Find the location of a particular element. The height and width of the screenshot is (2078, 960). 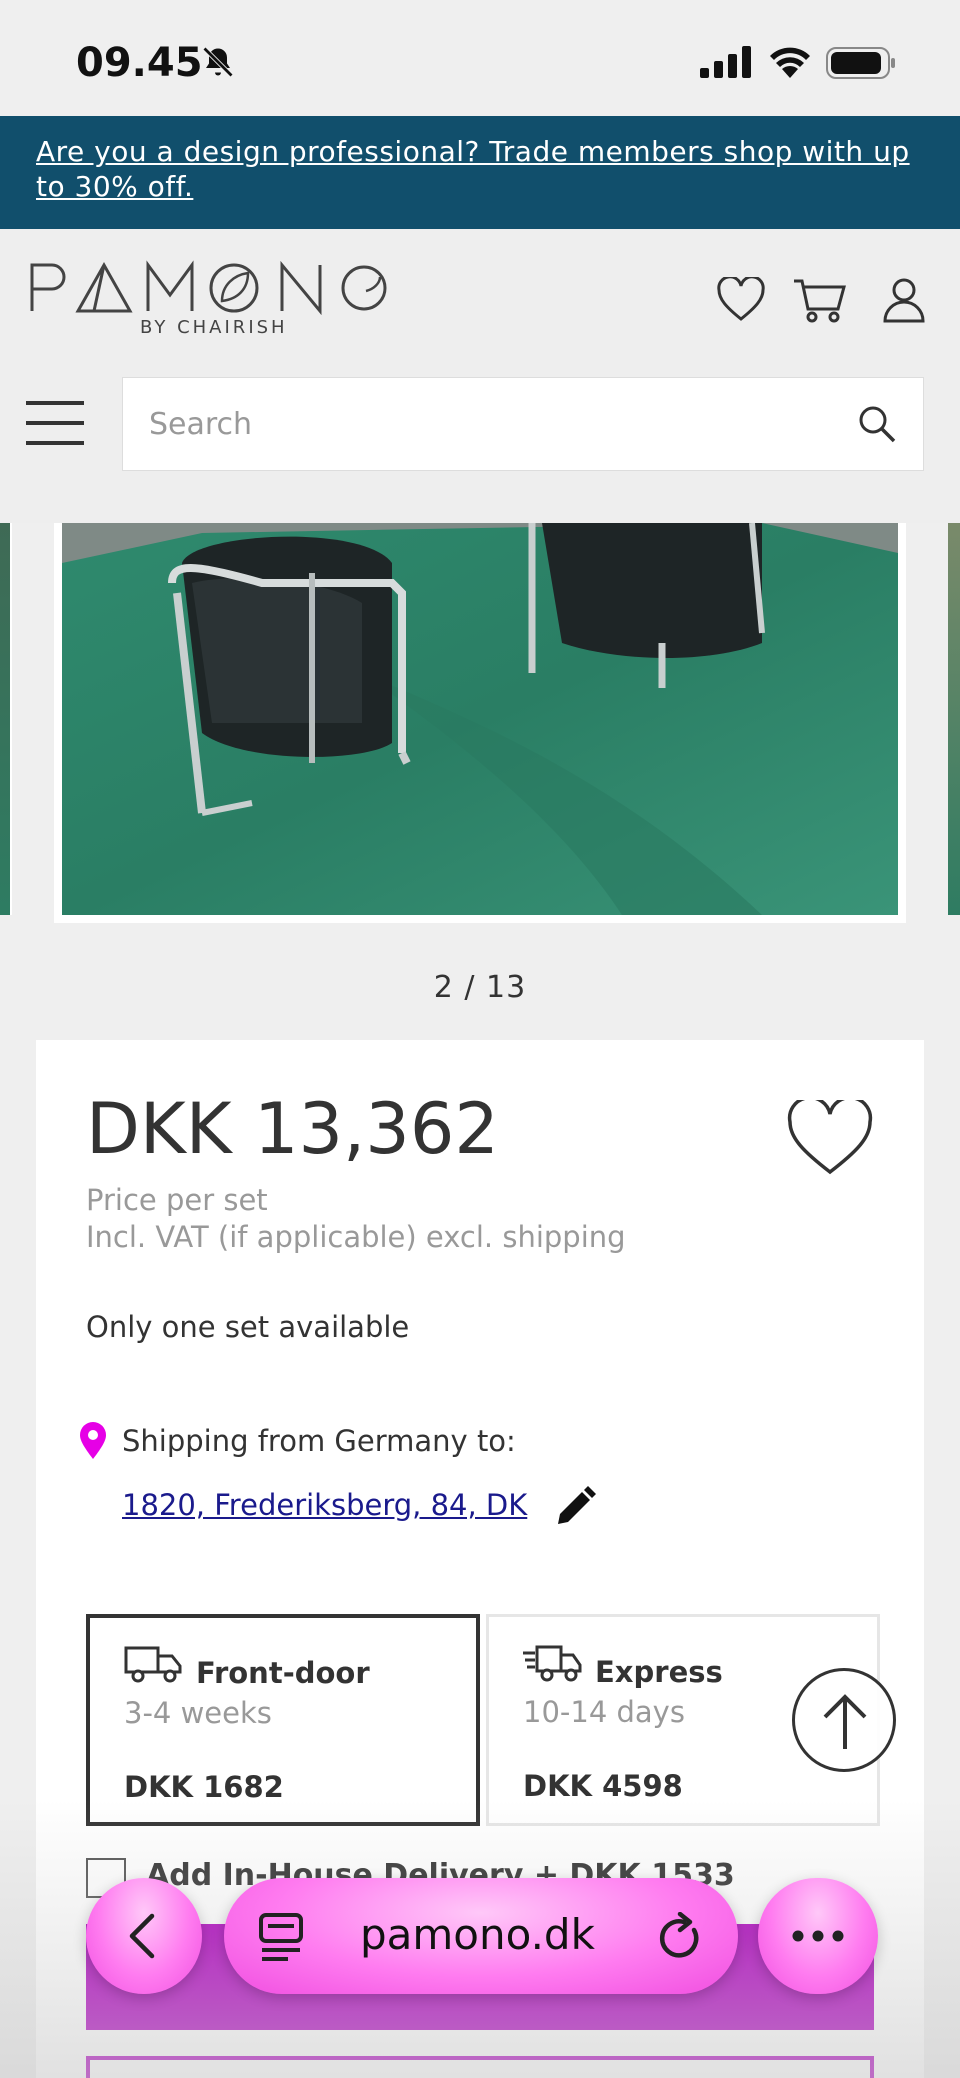

search-bar is located at coordinates (523, 424).